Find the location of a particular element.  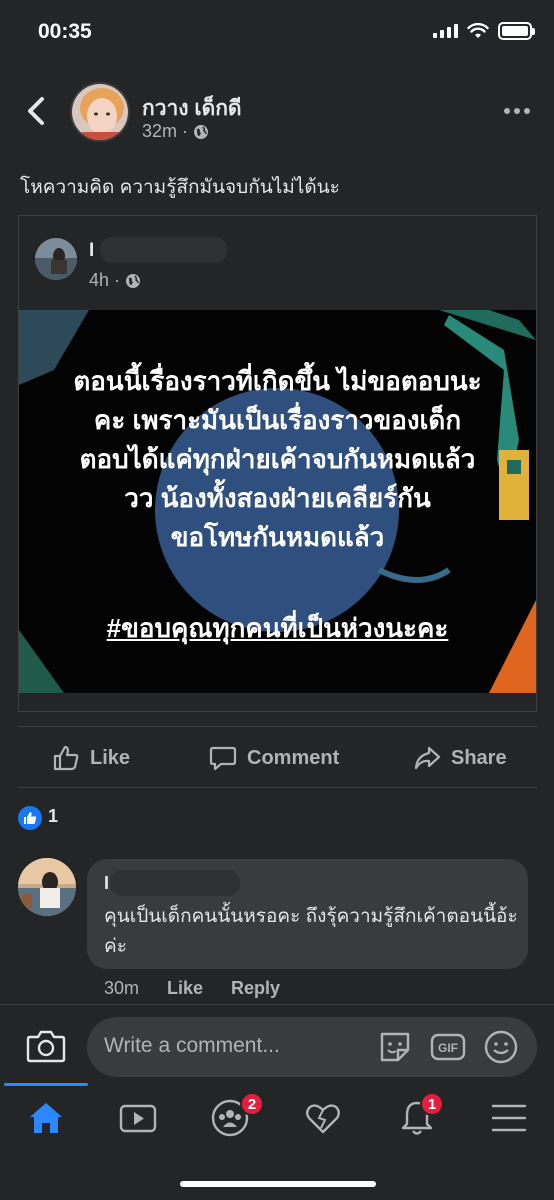

groups-badge: 2 is located at coordinates (252, 1104).